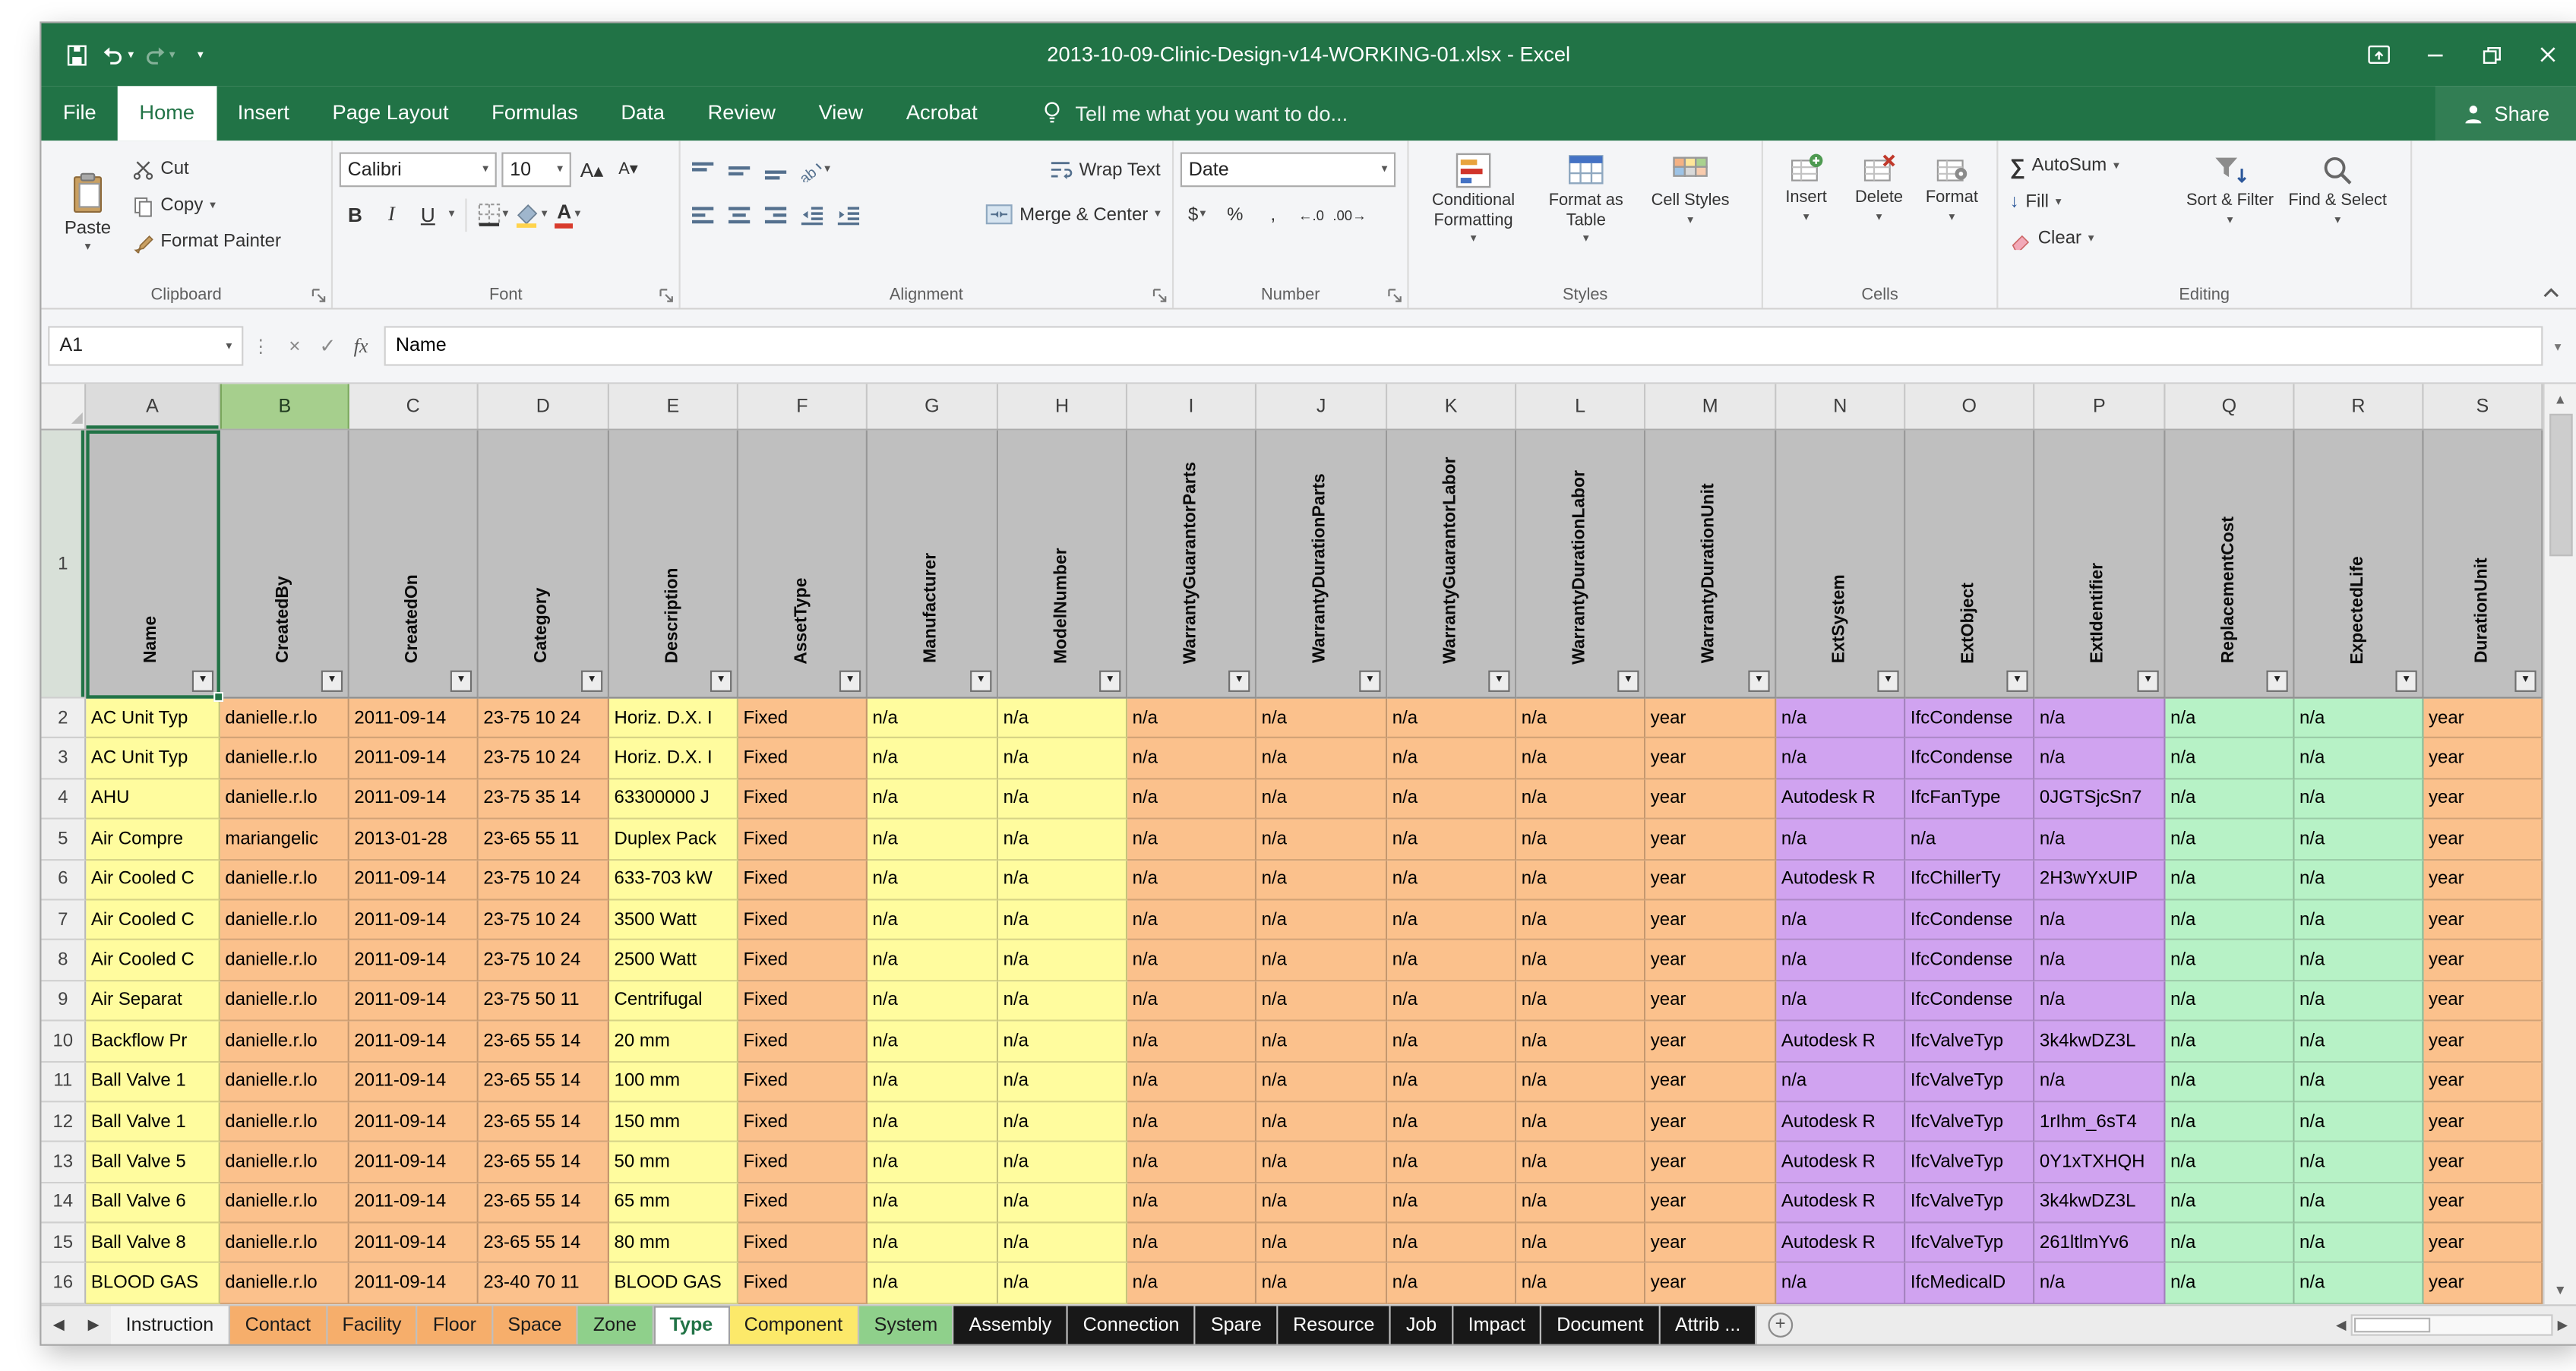 This screenshot has width=2576, height=1371. What do you see at coordinates (2230, 920) in the screenshot?
I see `cell-Q7: n/a` at bounding box center [2230, 920].